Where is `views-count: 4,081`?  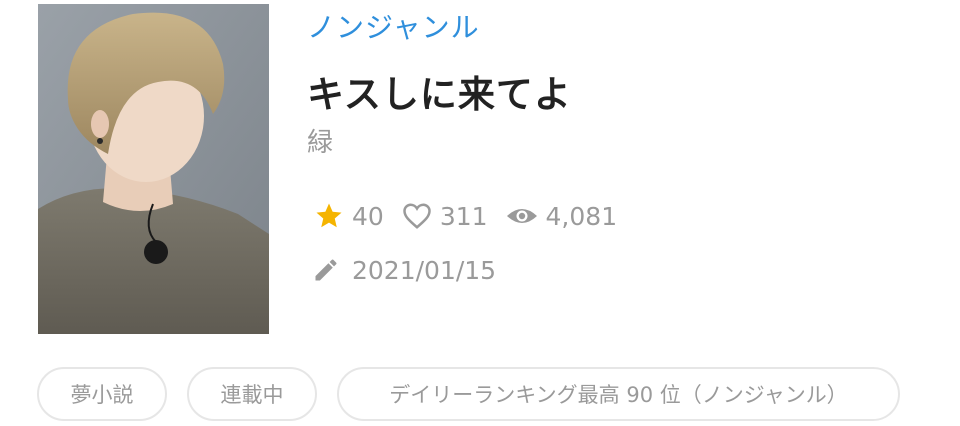
views-count: 4,081 is located at coordinates (581, 216).